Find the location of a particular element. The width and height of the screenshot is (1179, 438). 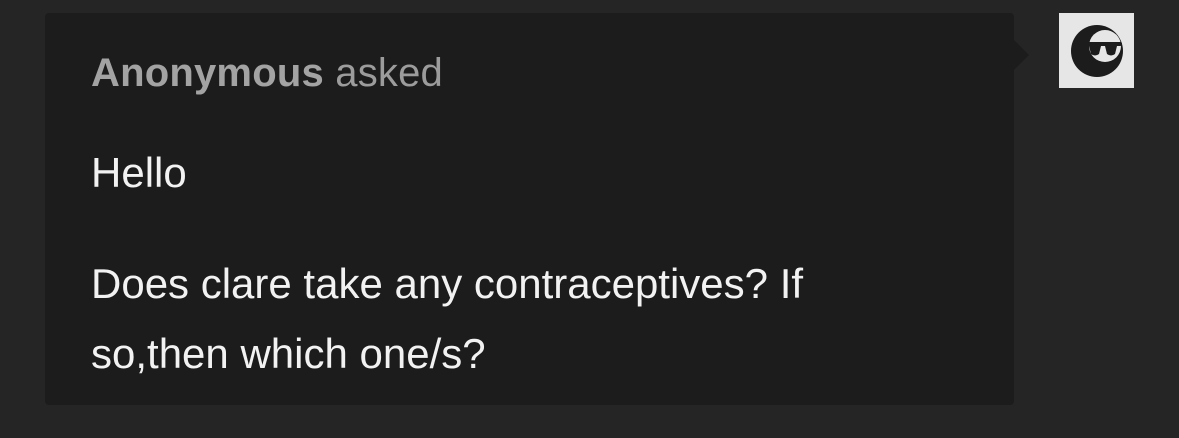

sunglasses-face-icon is located at coordinates (1096, 50).